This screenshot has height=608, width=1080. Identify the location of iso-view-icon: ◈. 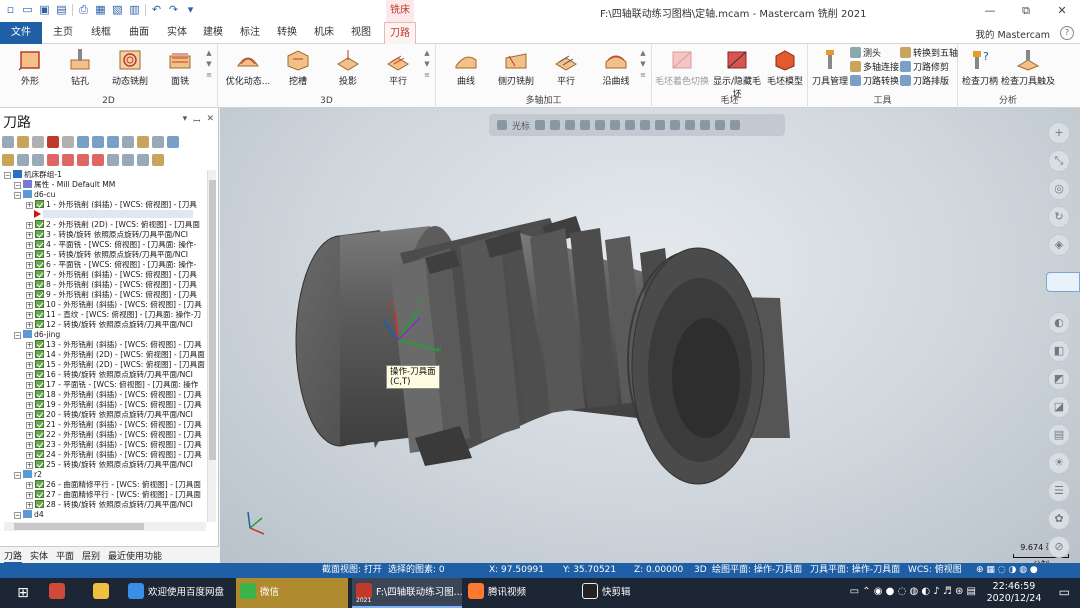
(1059, 245).